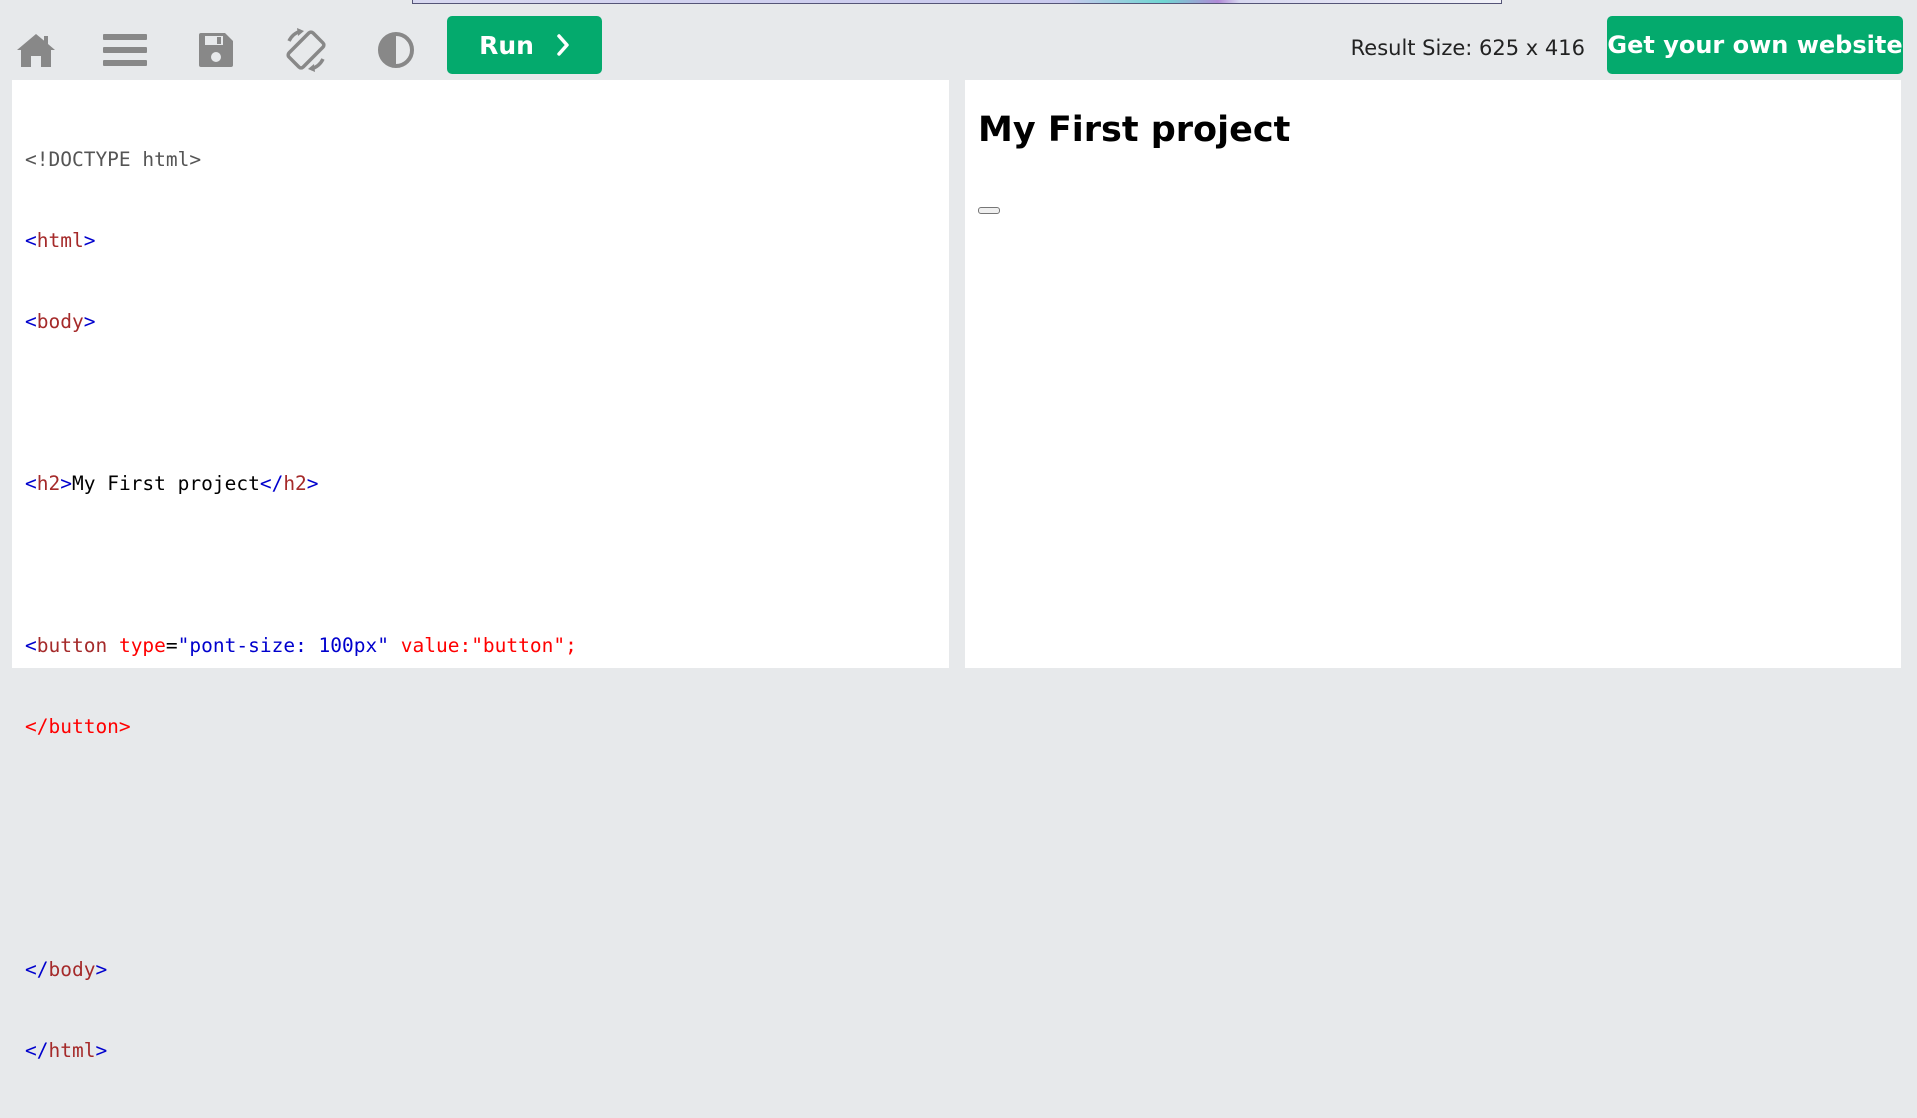  Describe the element at coordinates (36, 50) in the screenshot. I see `home-icon` at that location.